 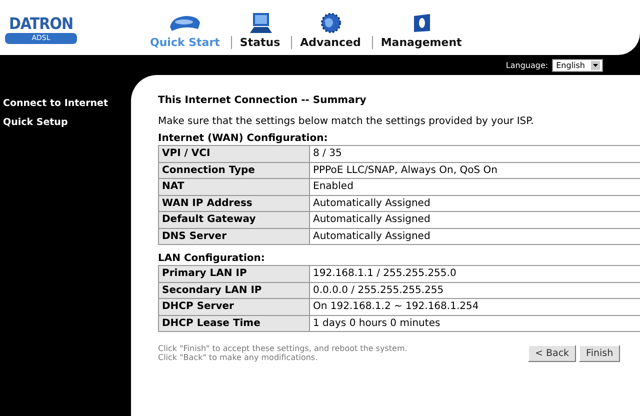 What do you see at coordinates (283, 348) in the screenshot?
I see `instruction-text: Click "Finish" to accept these settings, and reboot the system.` at bounding box center [283, 348].